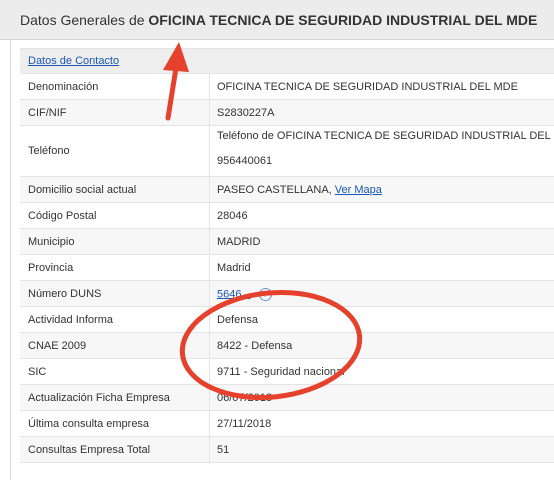  What do you see at coordinates (287, 398) in the screenshot?
I see `table-row: Actualización Ficha Empresa 06/07/2018` at bounding box center [287, 398].